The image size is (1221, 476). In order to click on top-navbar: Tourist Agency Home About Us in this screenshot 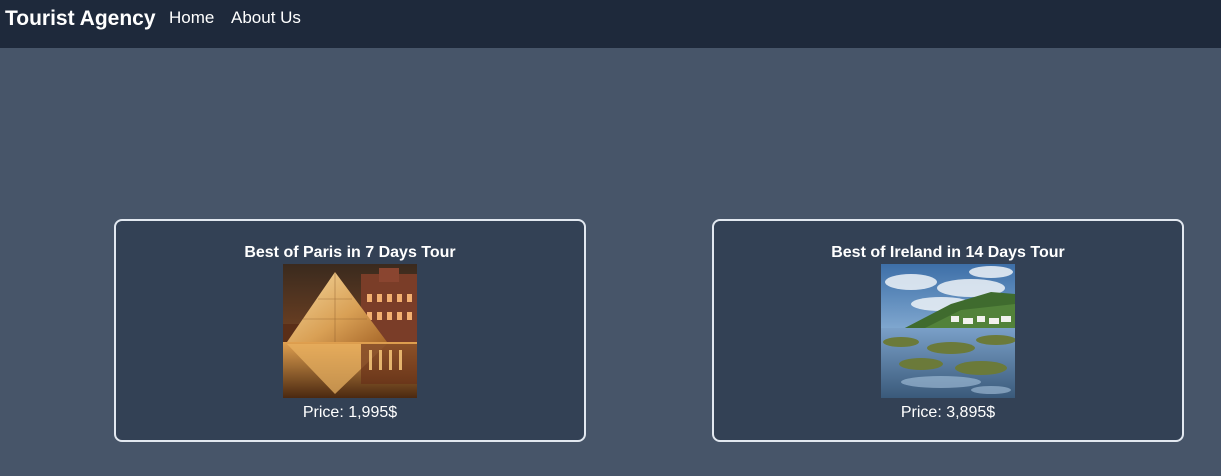, I will do `click(610, 24)`.